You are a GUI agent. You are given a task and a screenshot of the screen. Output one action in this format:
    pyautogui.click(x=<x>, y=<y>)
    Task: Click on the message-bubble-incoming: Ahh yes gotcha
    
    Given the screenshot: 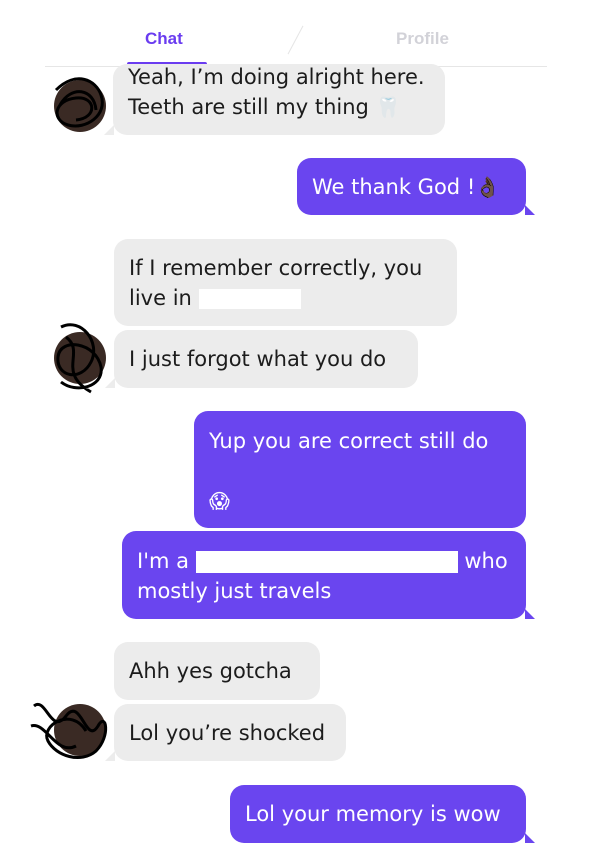 What is the action you would take?
    pyautogui.click(x=217, y=671)
    